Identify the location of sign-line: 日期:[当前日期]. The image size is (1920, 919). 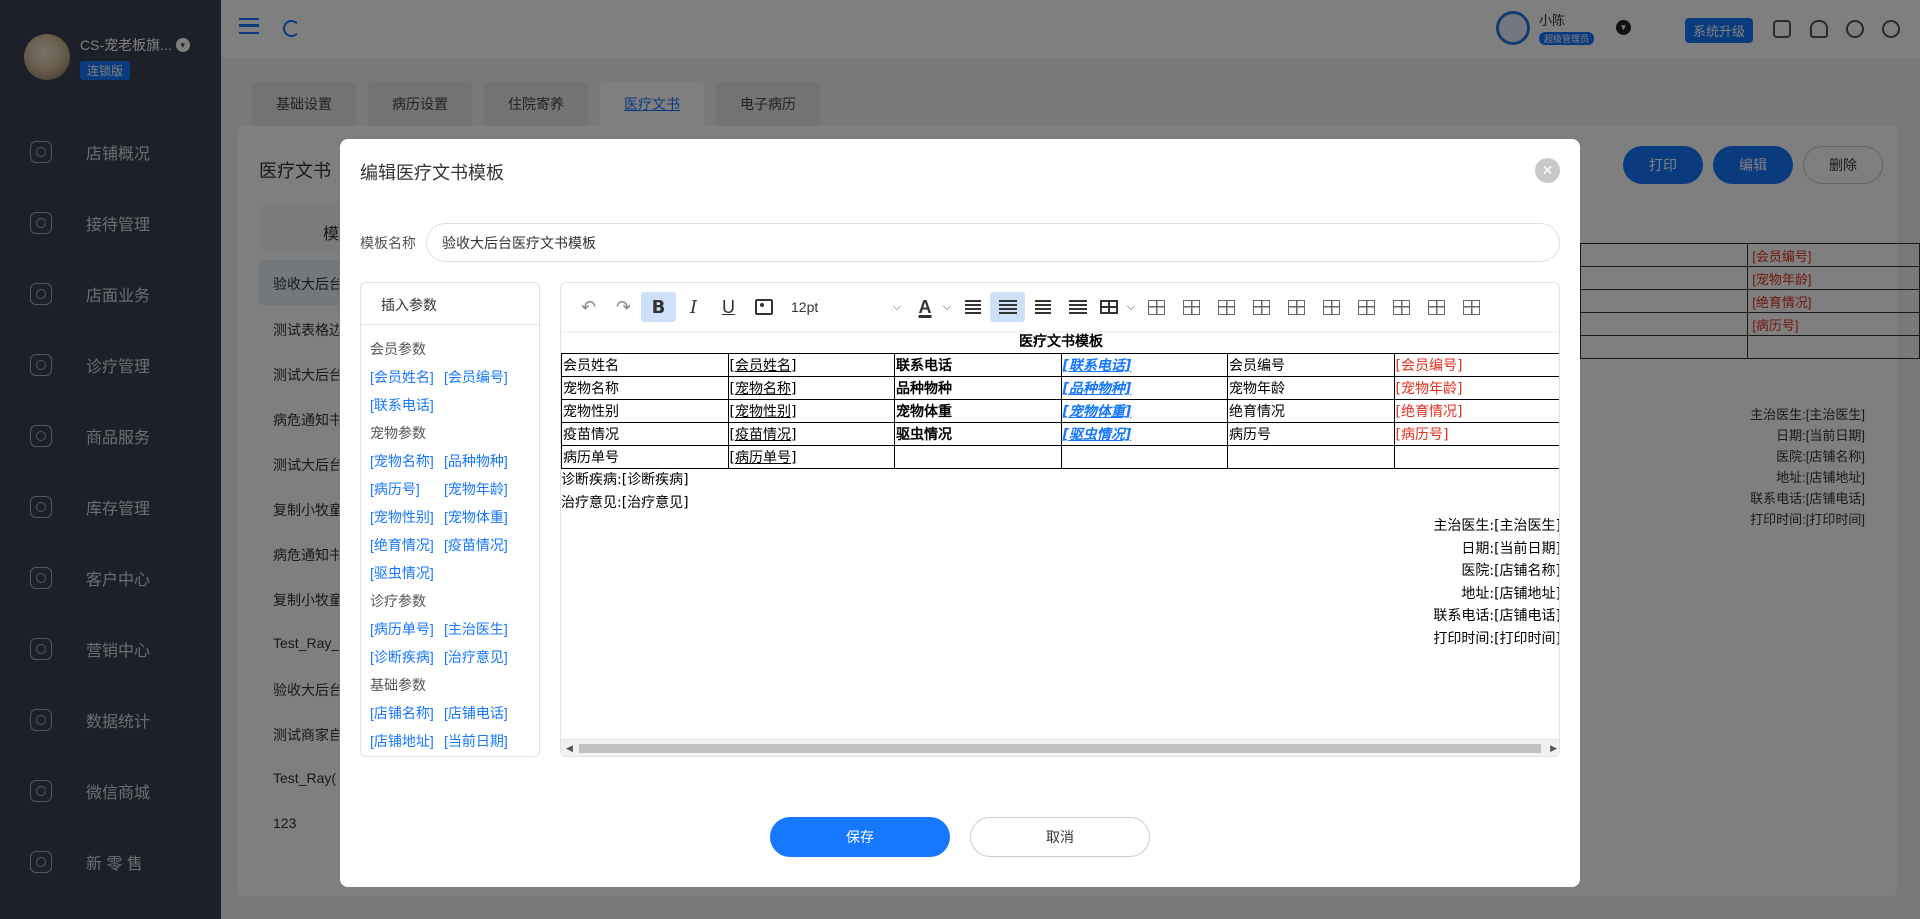
(1510, 548).